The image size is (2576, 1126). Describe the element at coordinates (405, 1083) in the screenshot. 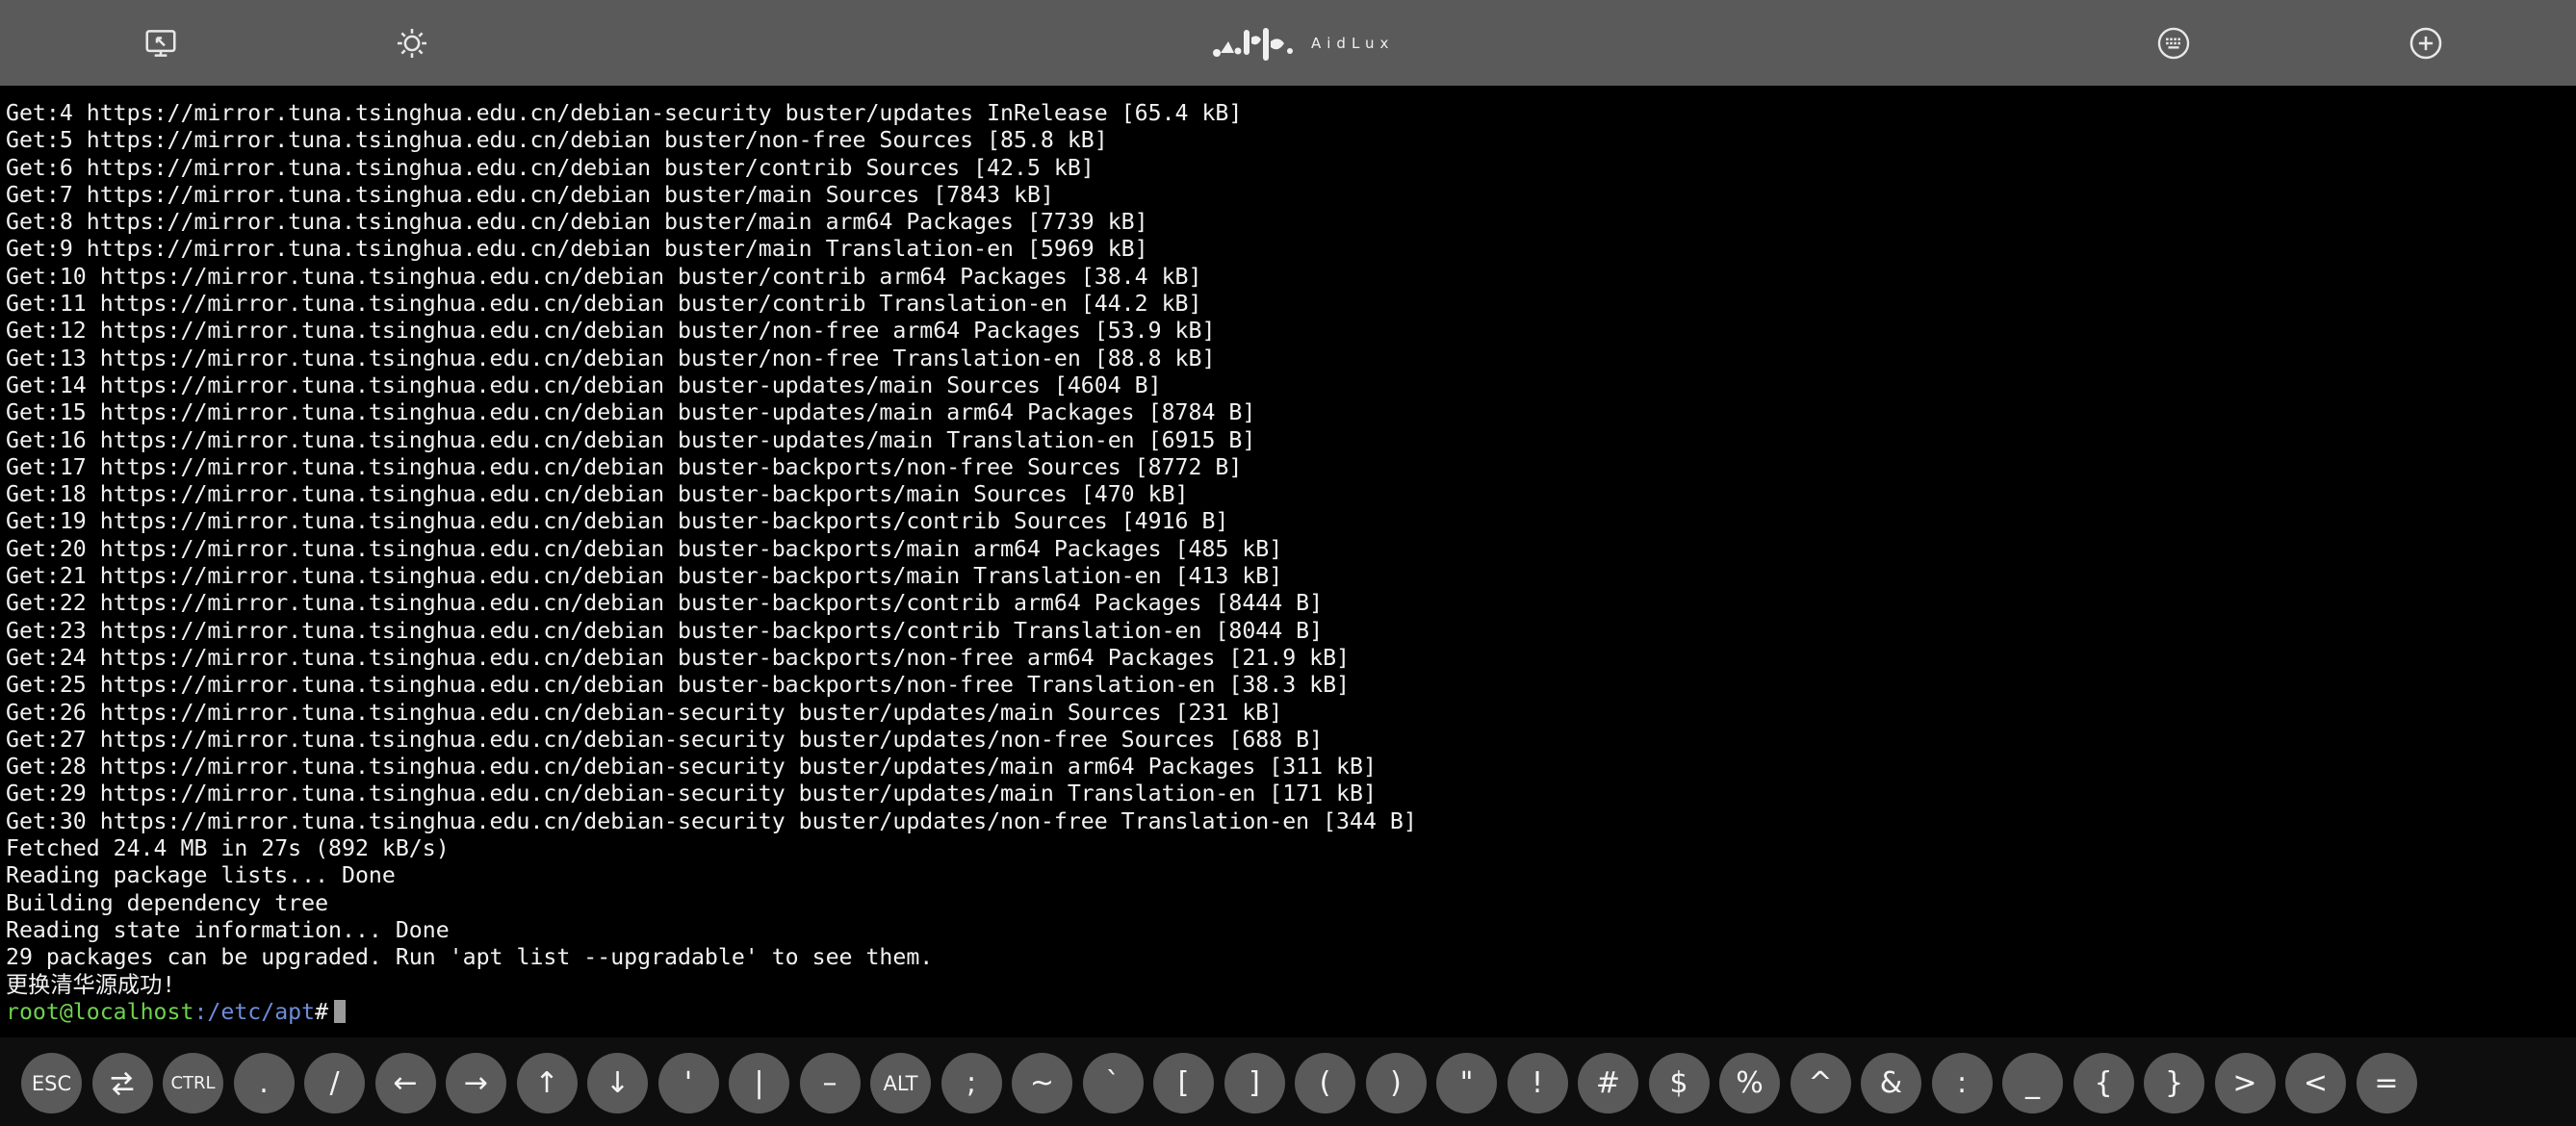

I see `key-left: ←` at that location.